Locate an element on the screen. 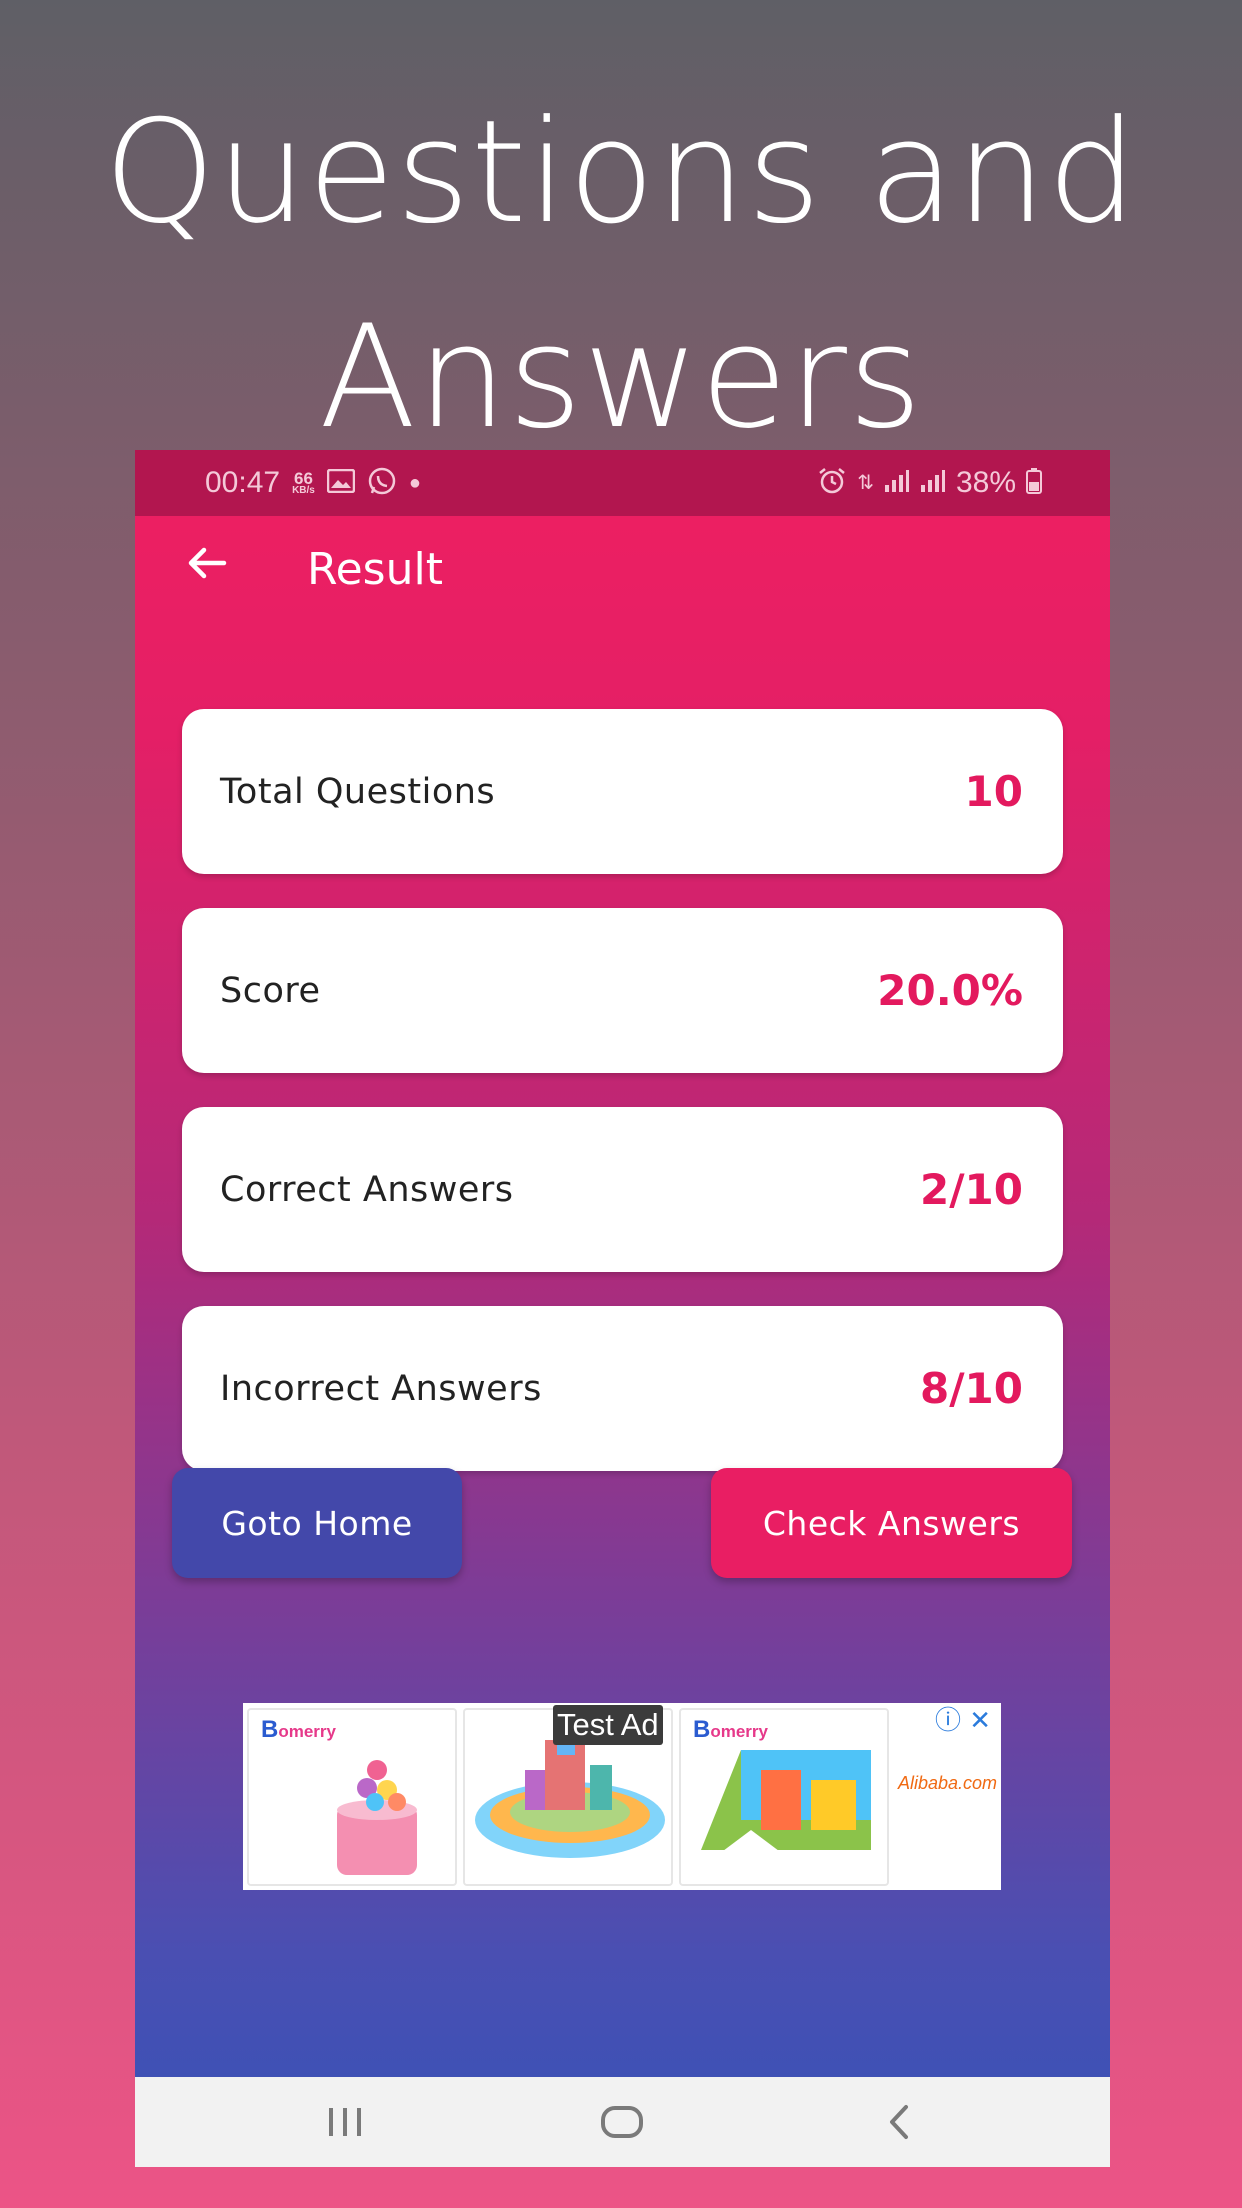  status-time: 00:47 is located at coordinates (243, 482).